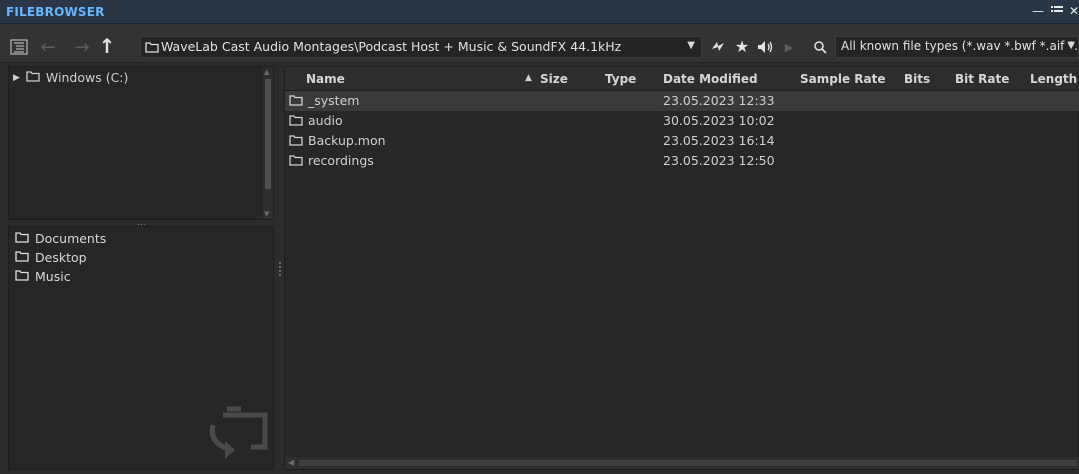 The image size is (1079, 474). Describe the element at coordinates (842, 79) in the screenshot. I see `column-header-sample-rate: Sample Rate` at that location.